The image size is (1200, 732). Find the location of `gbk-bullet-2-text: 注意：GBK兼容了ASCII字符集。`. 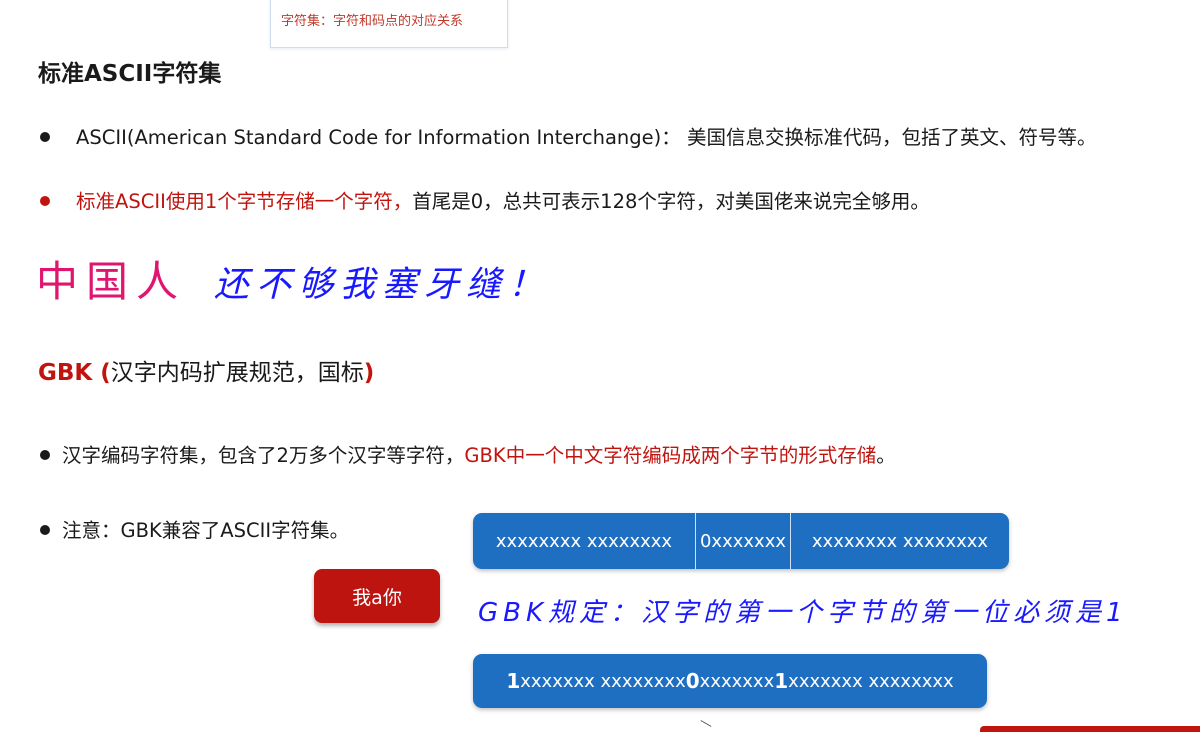

gbk-bullet-2-text: 注意：GBK兼容了ASCII字符集。 is located at coordinates (206, 530).